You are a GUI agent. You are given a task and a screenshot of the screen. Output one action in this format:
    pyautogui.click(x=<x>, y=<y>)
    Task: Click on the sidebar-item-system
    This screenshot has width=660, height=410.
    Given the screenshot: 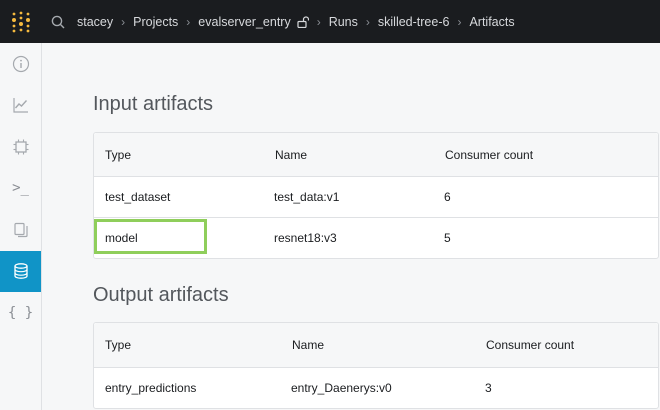 What is the action you would take?
    pyautogui.click(x=20, y=147)
    